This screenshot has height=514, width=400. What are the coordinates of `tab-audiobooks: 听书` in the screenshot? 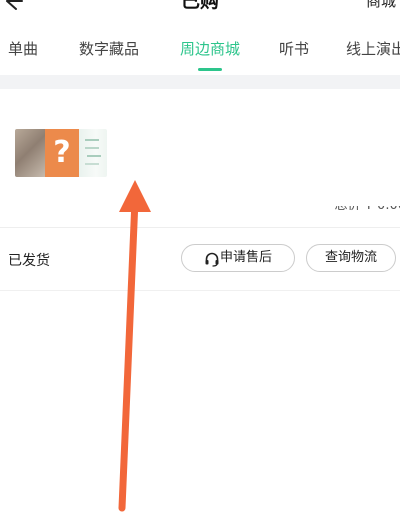 It's located at (294, 49).